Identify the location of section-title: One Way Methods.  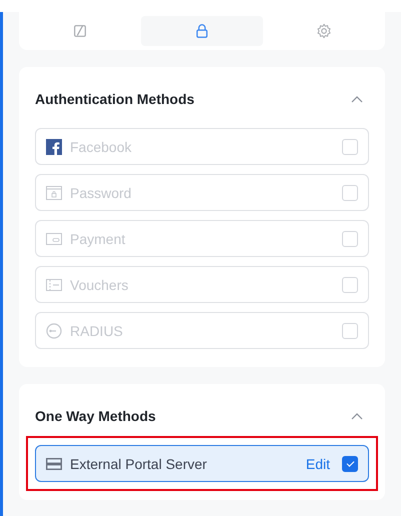
(95, 416).